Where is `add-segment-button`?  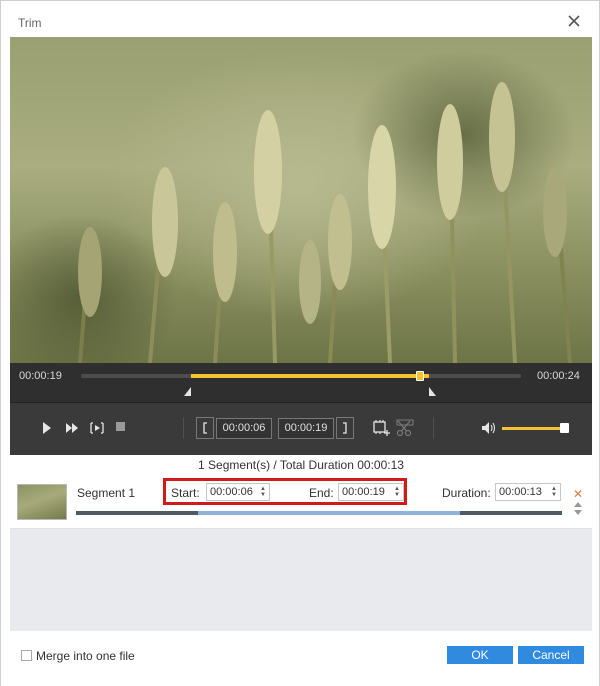
add-segment-button is located at coordinates (381, 428).